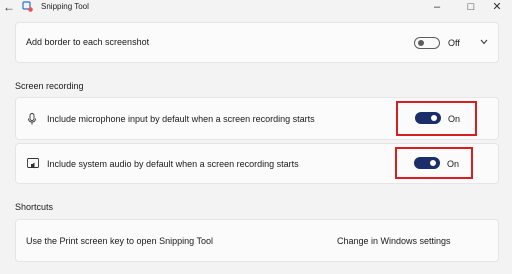 The width and height of the screenshot is (512, 274). I want to click on minimize-button: –, so click(437, 7).